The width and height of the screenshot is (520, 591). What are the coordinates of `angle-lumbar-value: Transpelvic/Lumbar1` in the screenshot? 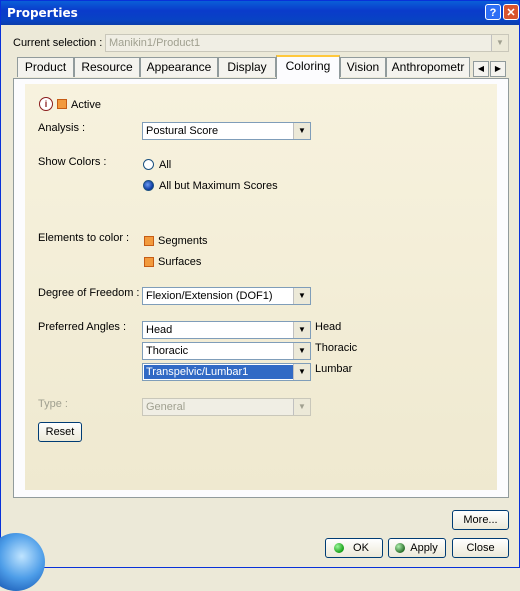 It's located at (218, 372).